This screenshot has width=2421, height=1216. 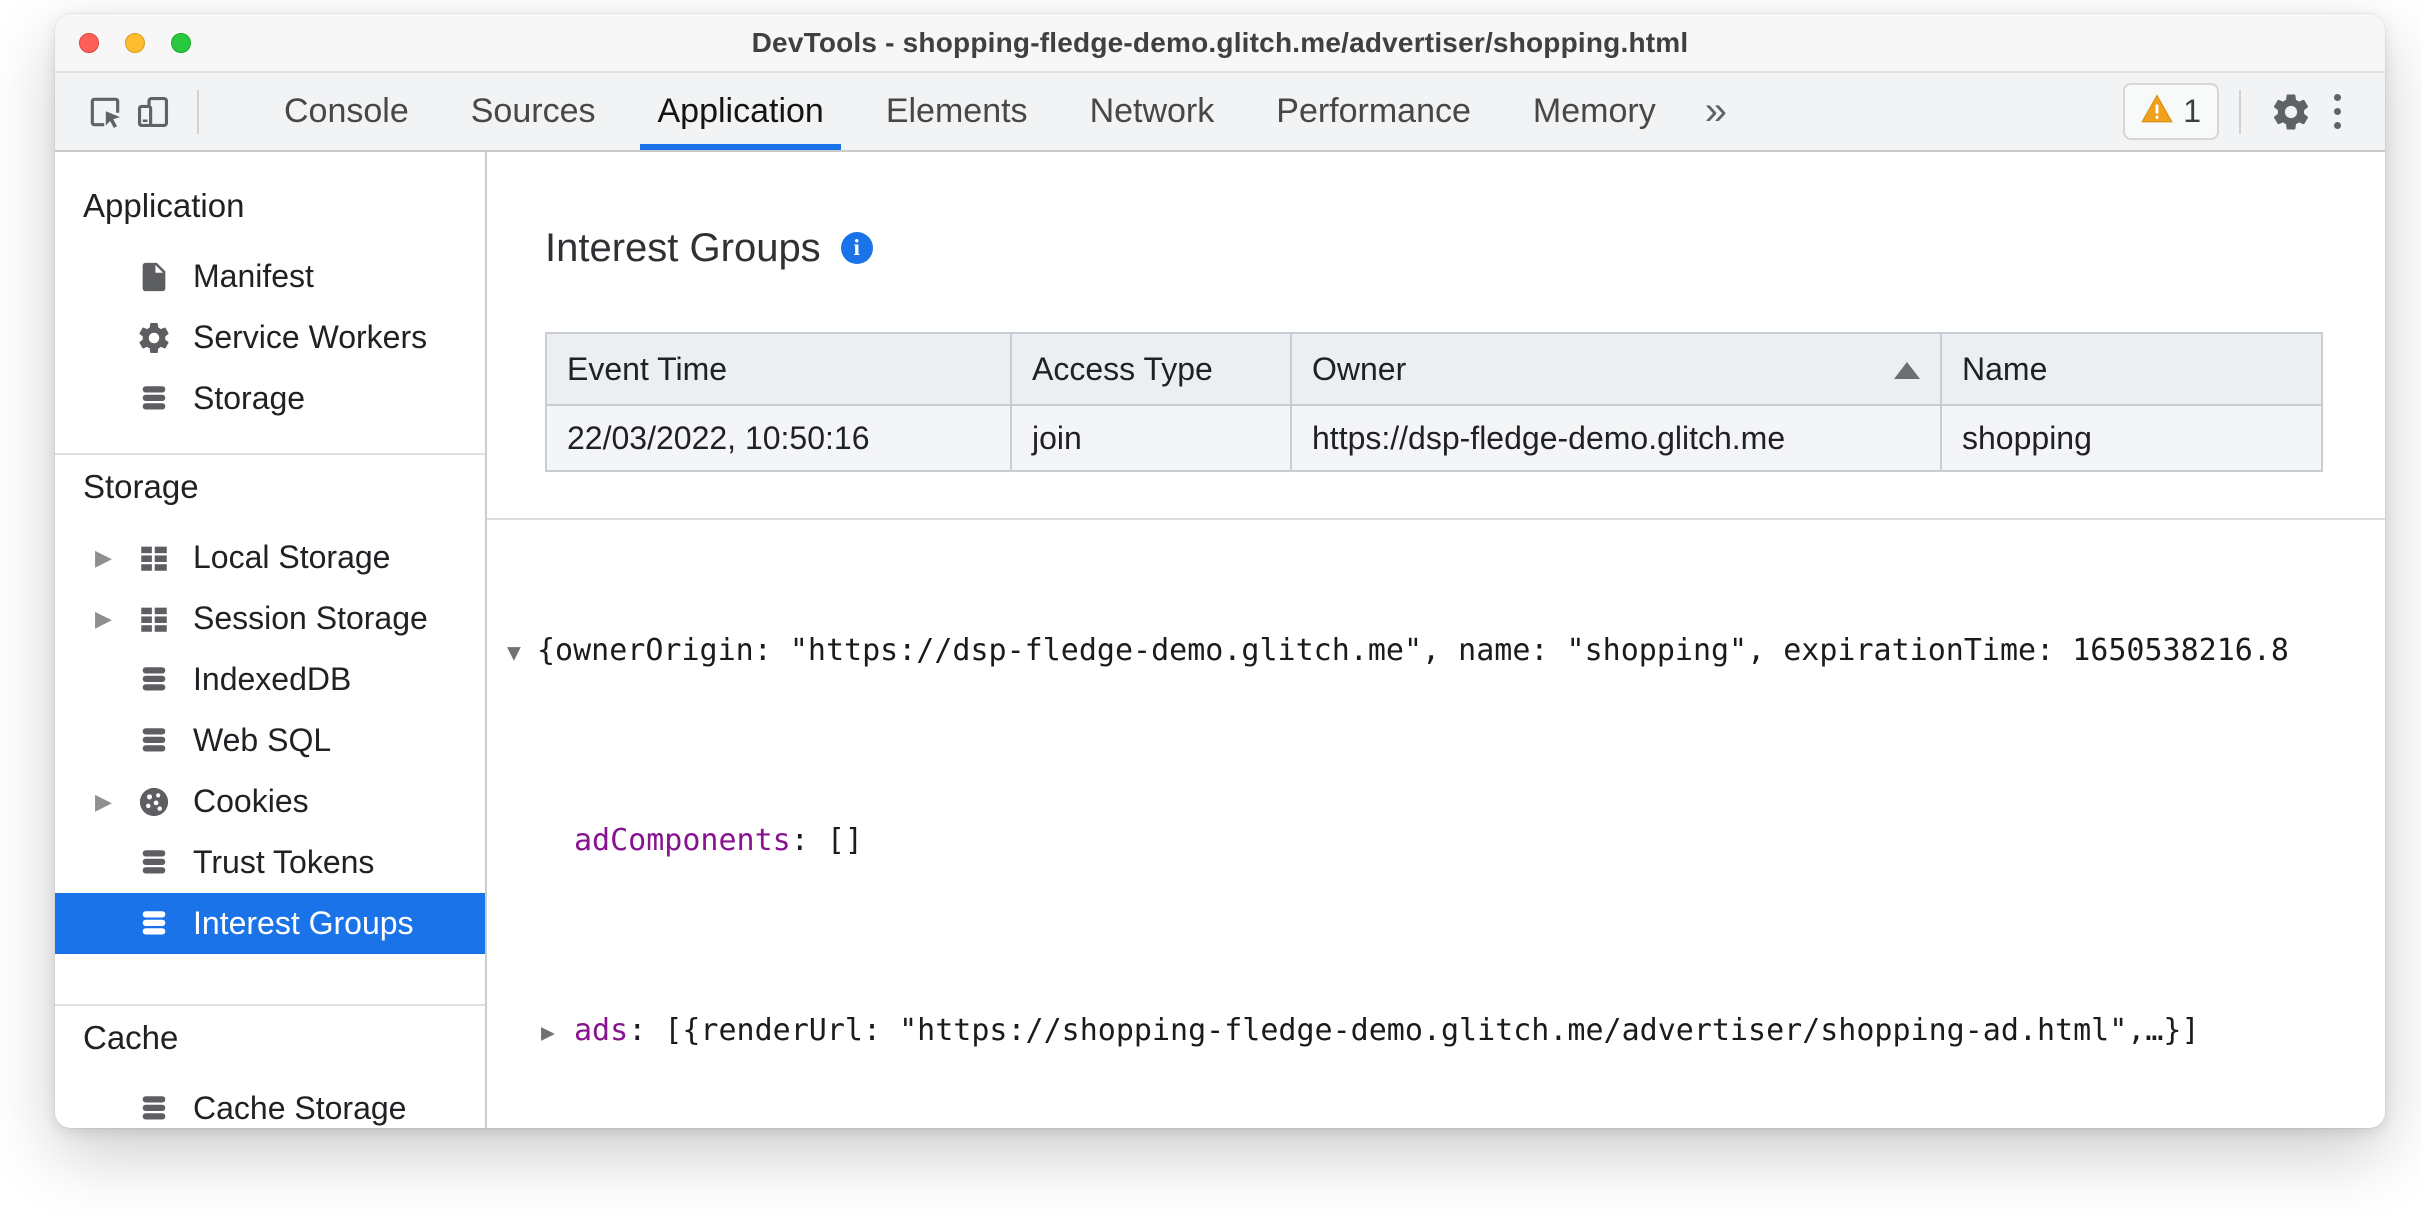 I want to click on sidebar-section-storage: Storage Local Storage Session Stora, so click(x=270, y=730).